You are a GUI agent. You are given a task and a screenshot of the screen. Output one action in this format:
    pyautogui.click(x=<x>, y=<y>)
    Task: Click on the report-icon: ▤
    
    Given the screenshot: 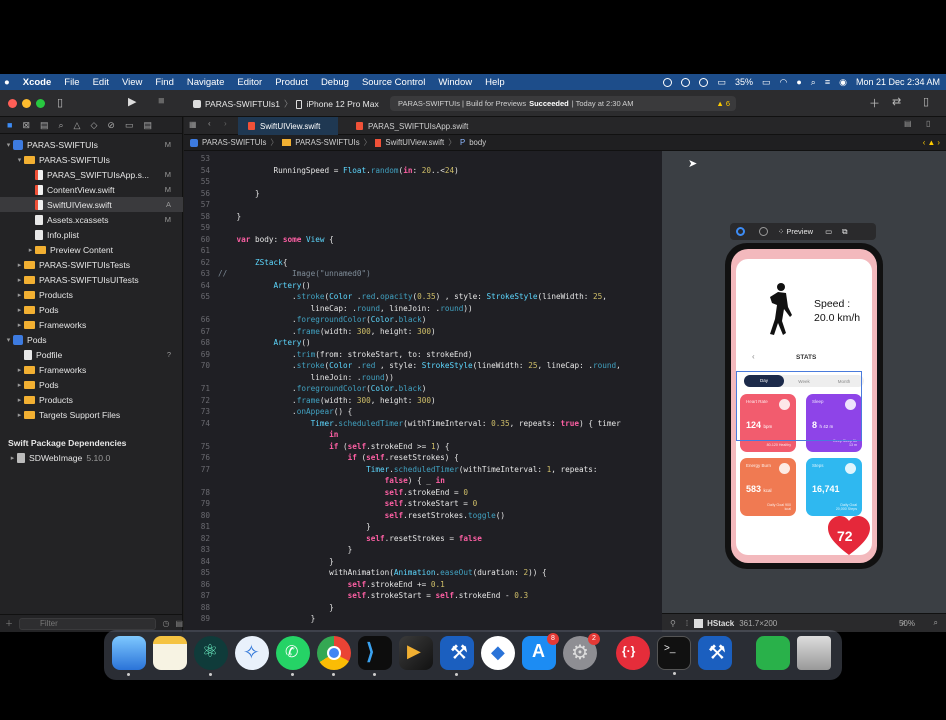 What is the action you would take?
    pyautogui.click(x=147, y=125)
    